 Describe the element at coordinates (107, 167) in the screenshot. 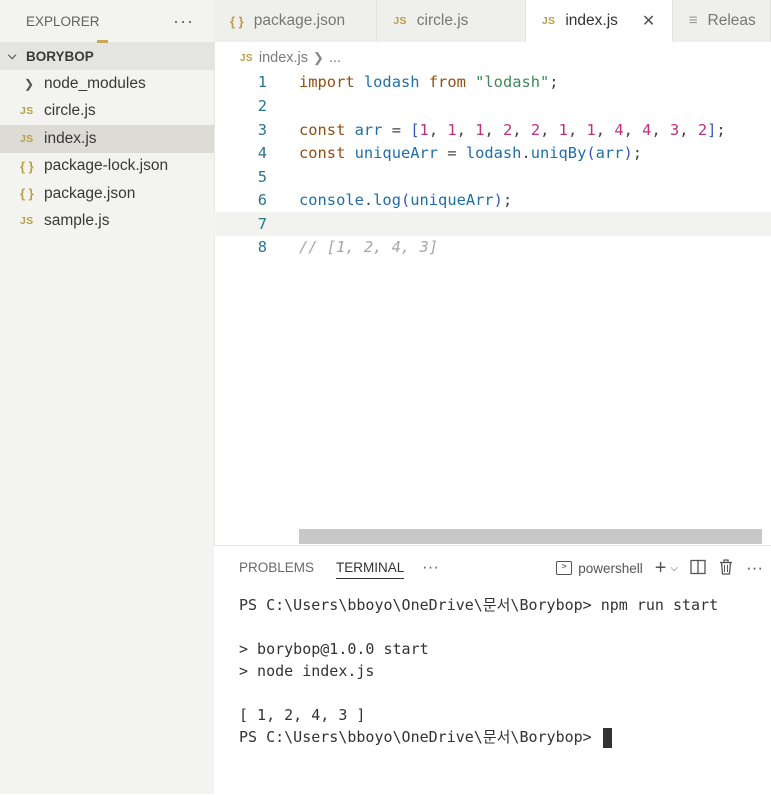

I see `tree-item-package-lock-json: { }package-lock.json` at that location.